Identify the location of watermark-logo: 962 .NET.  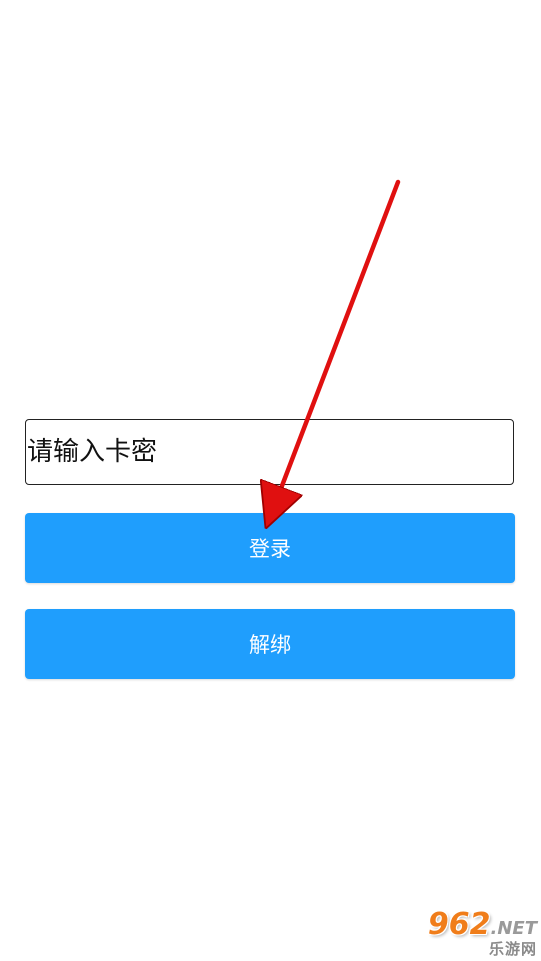
(482, 924).